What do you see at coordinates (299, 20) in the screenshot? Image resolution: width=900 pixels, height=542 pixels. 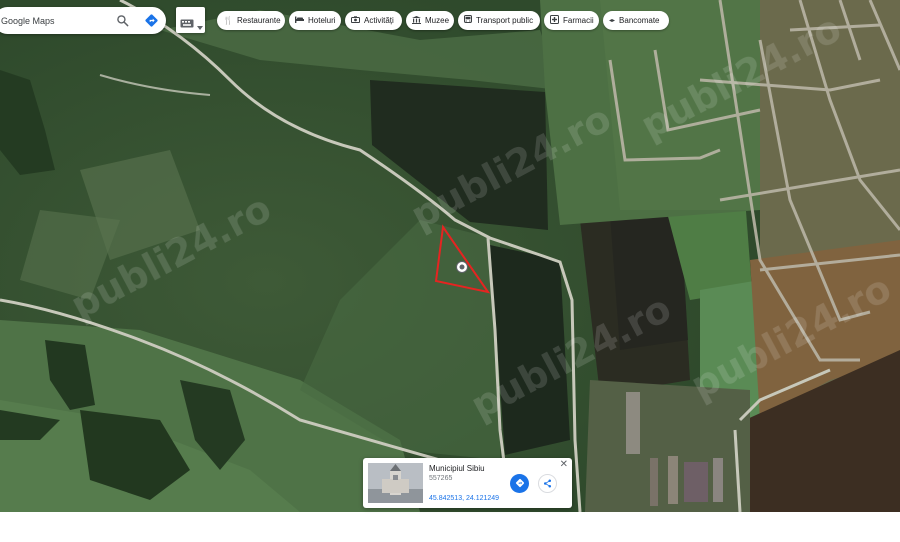 I see `bed-icon` at bounding box center [299, 20].